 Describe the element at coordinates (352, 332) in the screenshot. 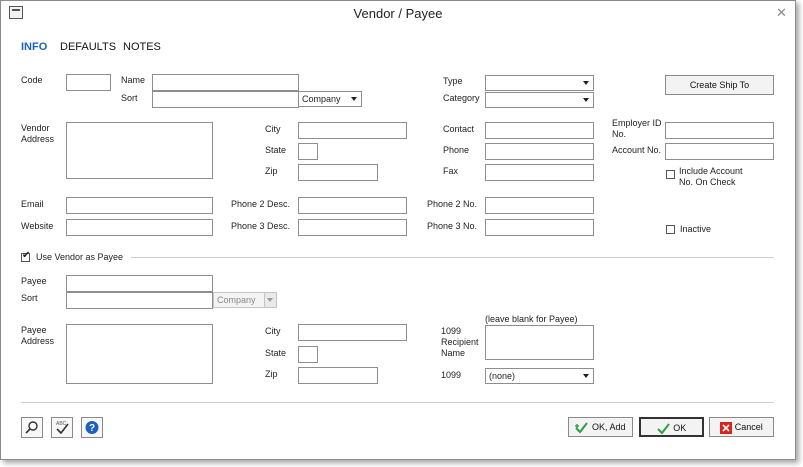

I see `payee-city-field` at that location.